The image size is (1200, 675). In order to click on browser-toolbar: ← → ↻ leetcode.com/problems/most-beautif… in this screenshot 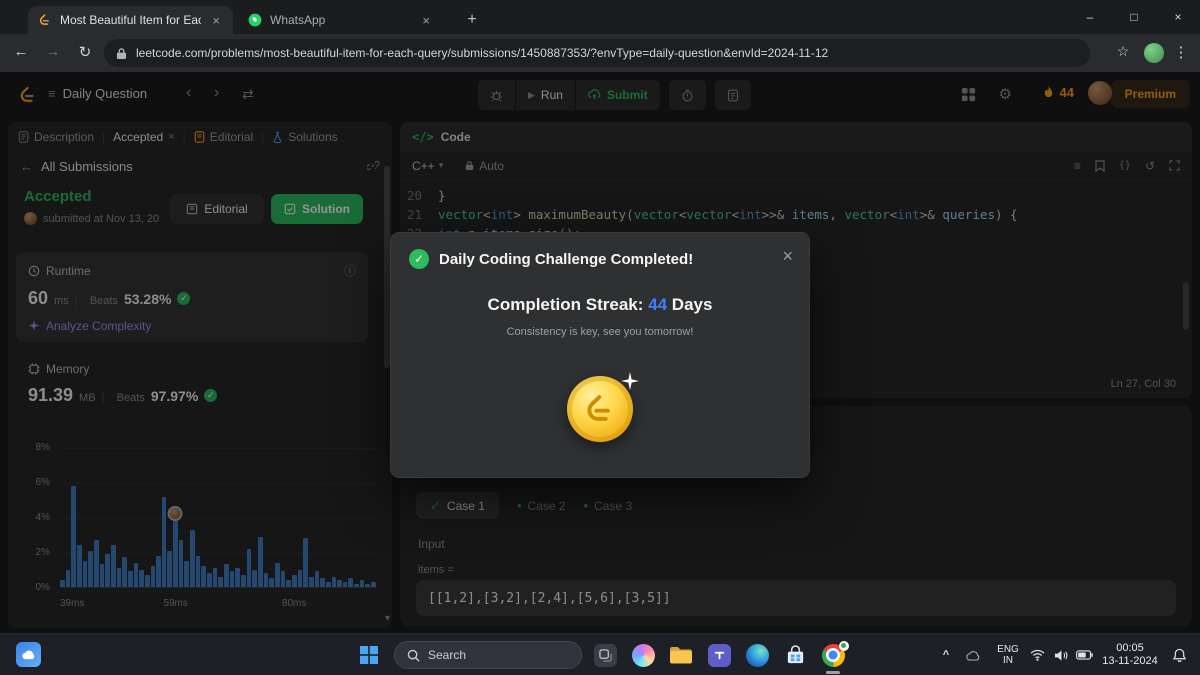, I will do `click(600, 53)`.